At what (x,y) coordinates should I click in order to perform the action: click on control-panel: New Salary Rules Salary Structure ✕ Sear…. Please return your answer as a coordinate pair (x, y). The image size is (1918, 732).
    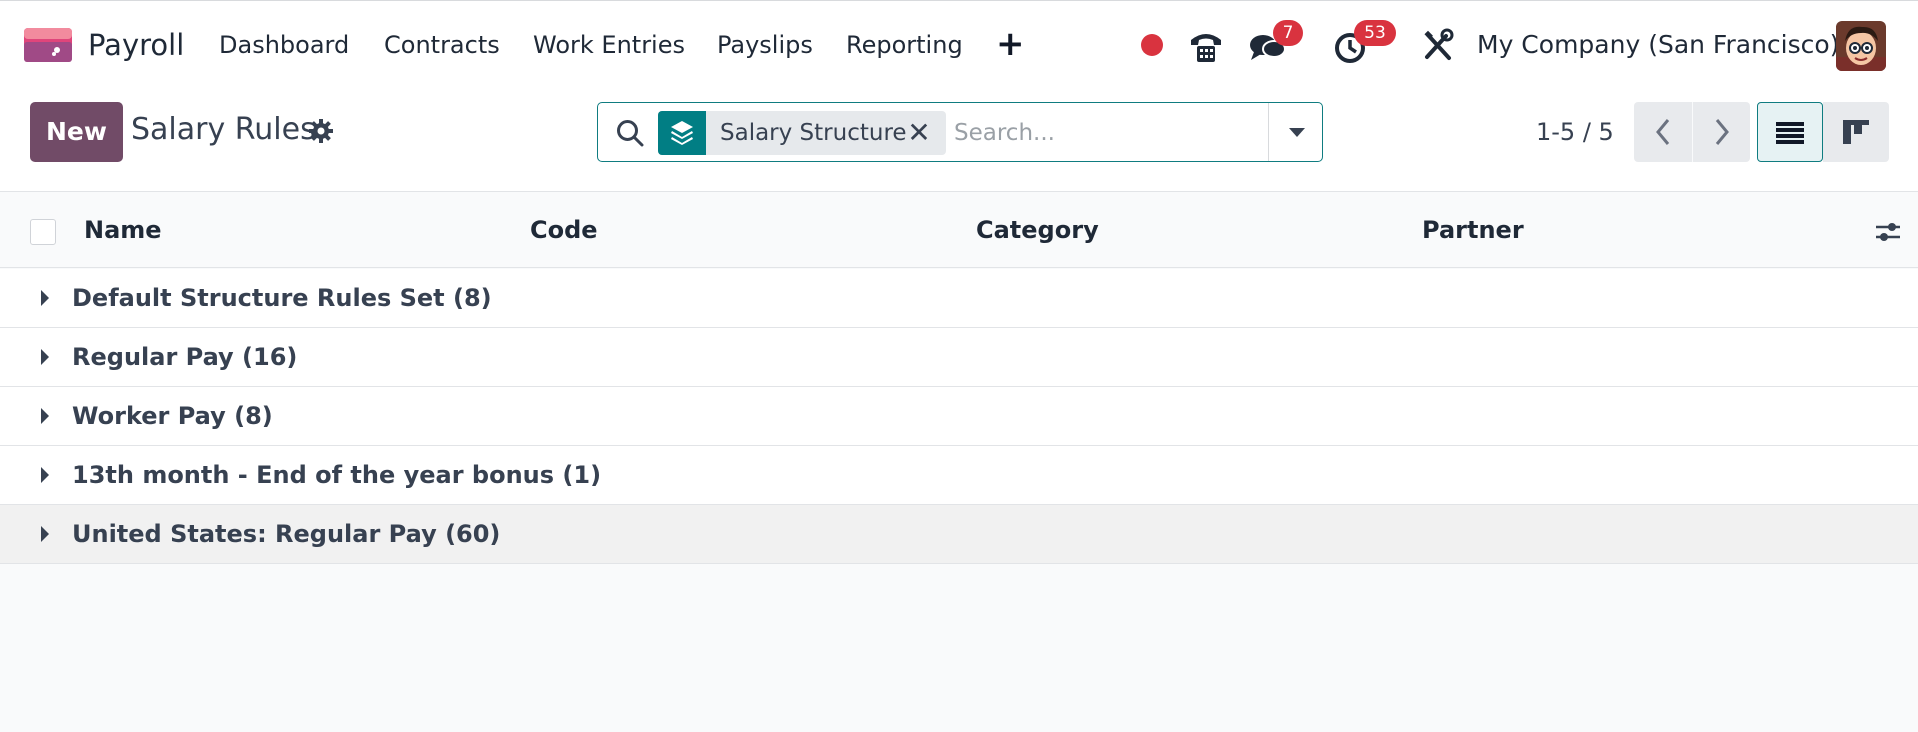
    Looking at the image, I should click on (959, 140).